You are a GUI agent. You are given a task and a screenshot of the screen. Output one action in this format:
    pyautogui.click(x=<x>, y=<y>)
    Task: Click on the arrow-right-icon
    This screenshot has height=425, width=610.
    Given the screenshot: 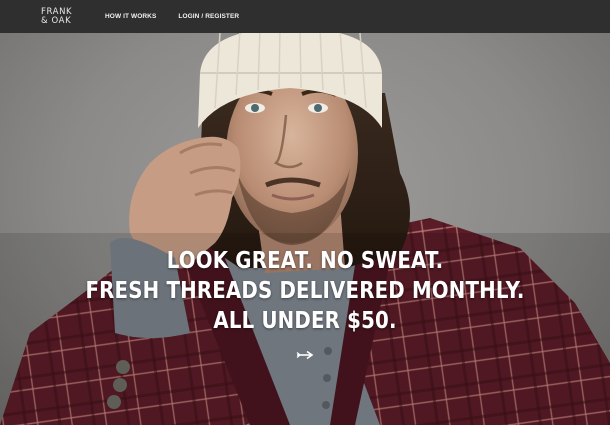 What is the action you would take?
    pyautogui.click(x=305, y=355)
    